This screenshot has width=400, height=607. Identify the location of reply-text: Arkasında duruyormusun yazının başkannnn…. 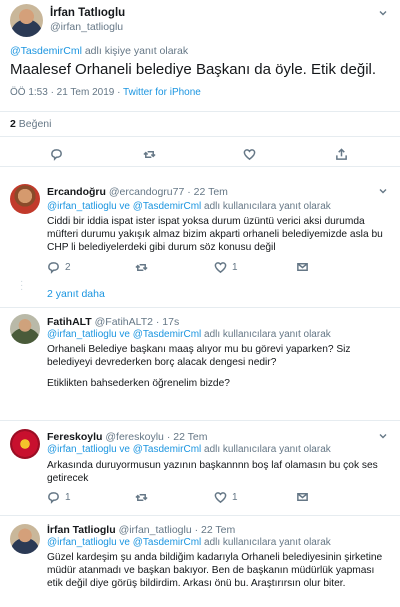
(219, 476).